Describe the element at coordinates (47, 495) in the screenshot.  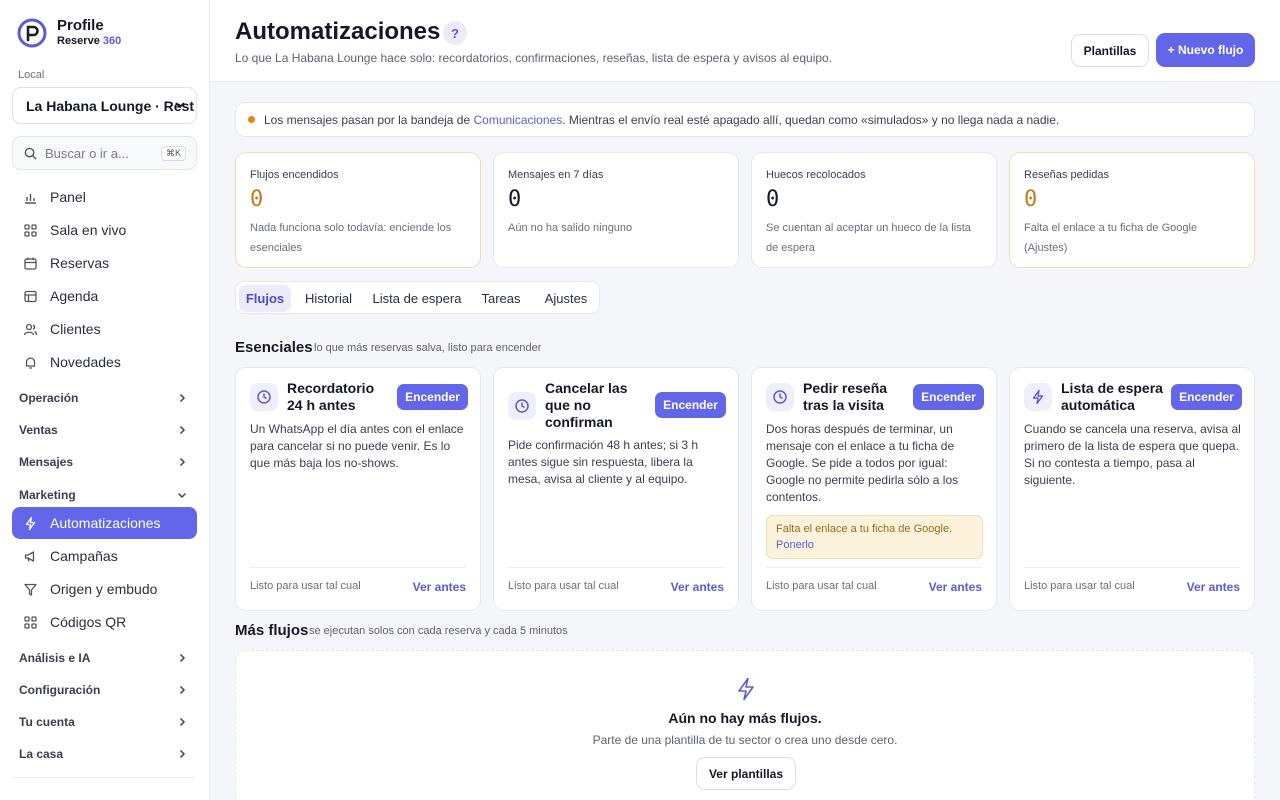
I see `nav-group-label: Marketing` at that location.